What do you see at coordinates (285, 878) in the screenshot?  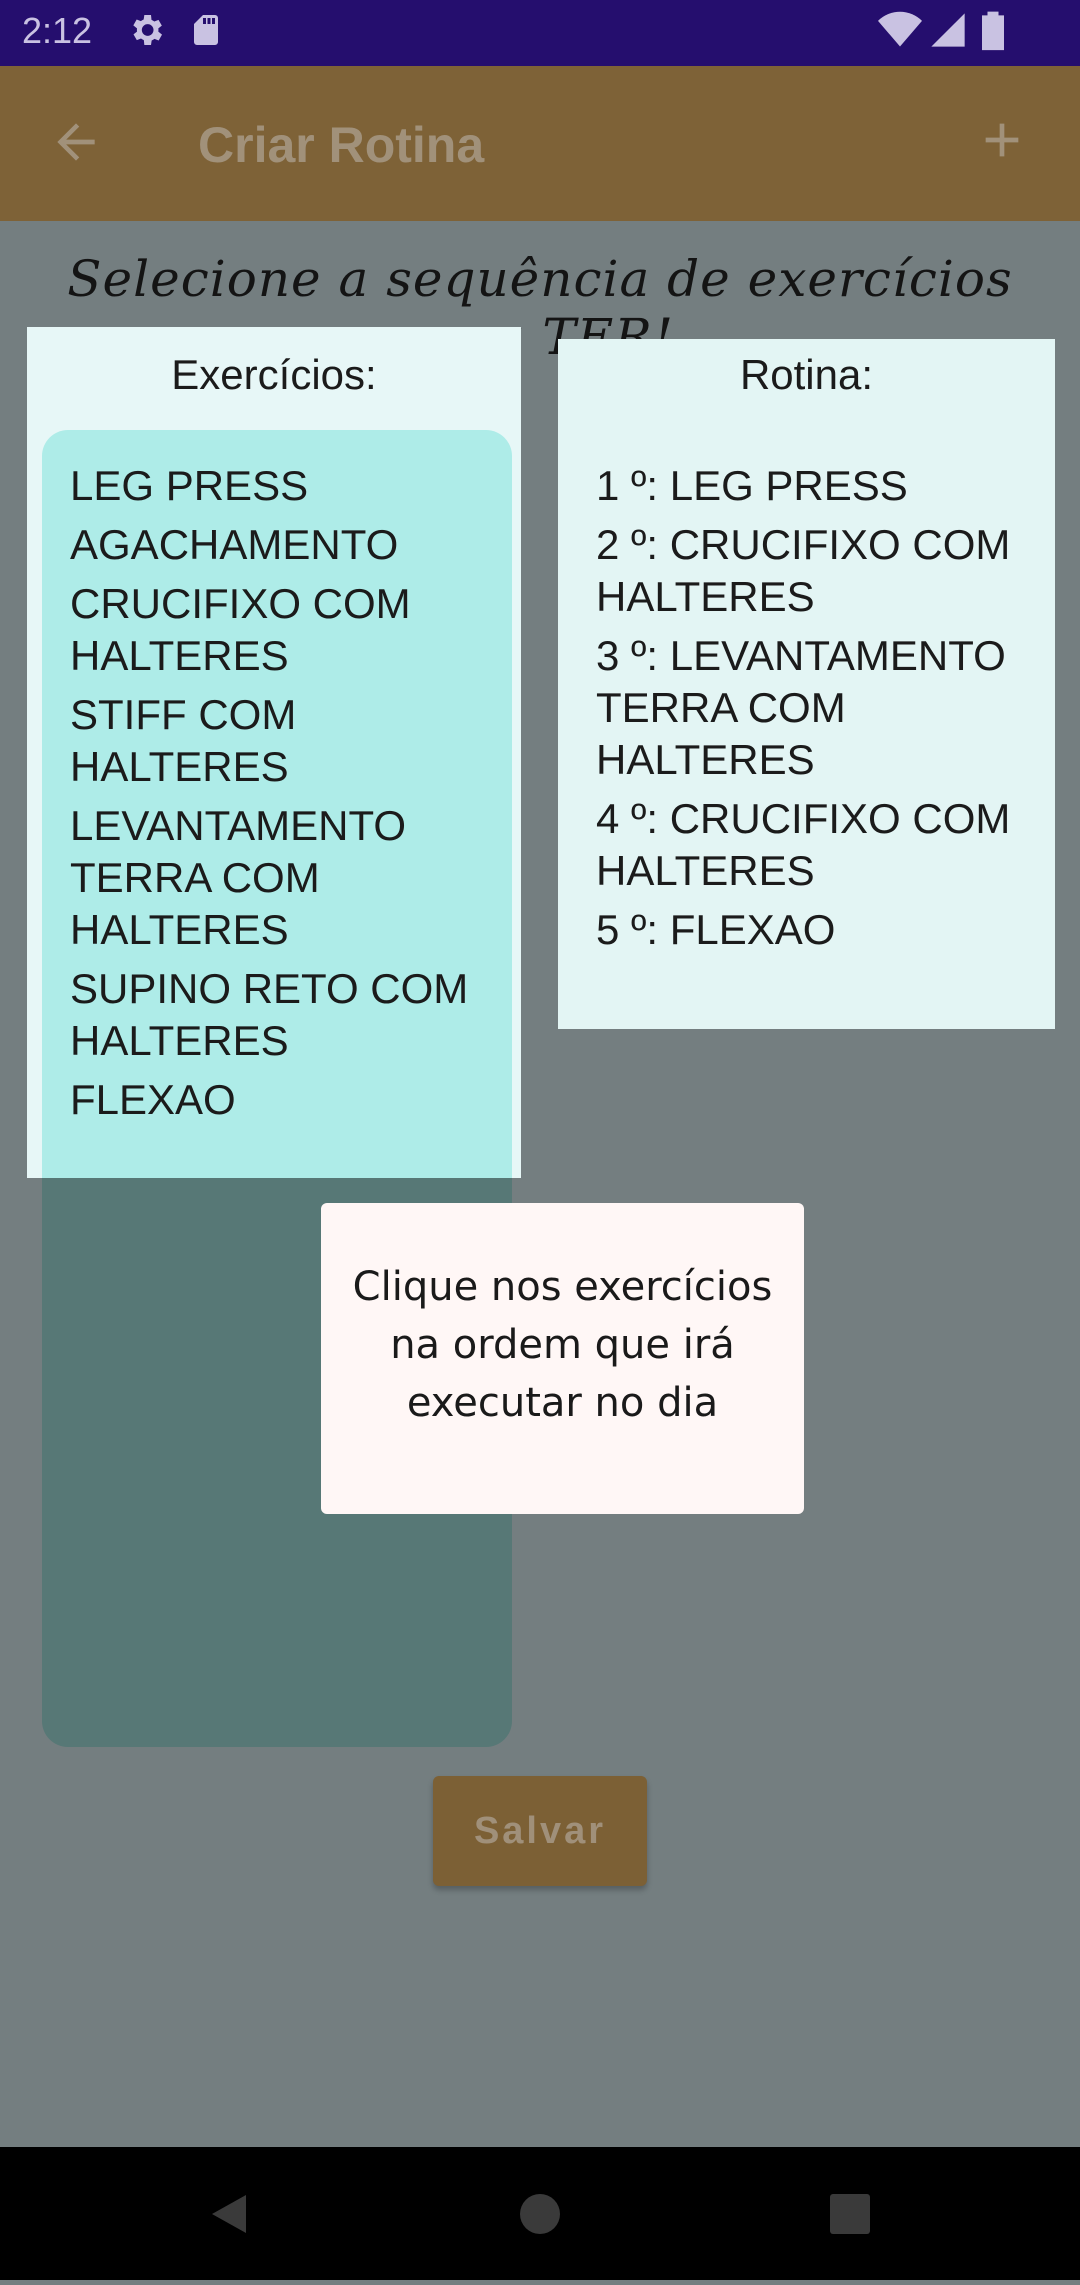 I see `exercise-item: LEVANTAMENTO TERRA COM HALTERES` at bounding box center [285, 878].